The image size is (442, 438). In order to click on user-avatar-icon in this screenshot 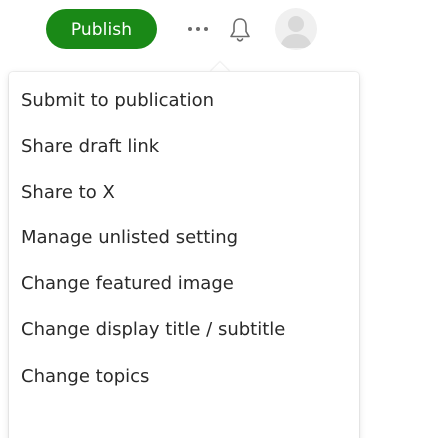, I will do `click(296, 32)`.